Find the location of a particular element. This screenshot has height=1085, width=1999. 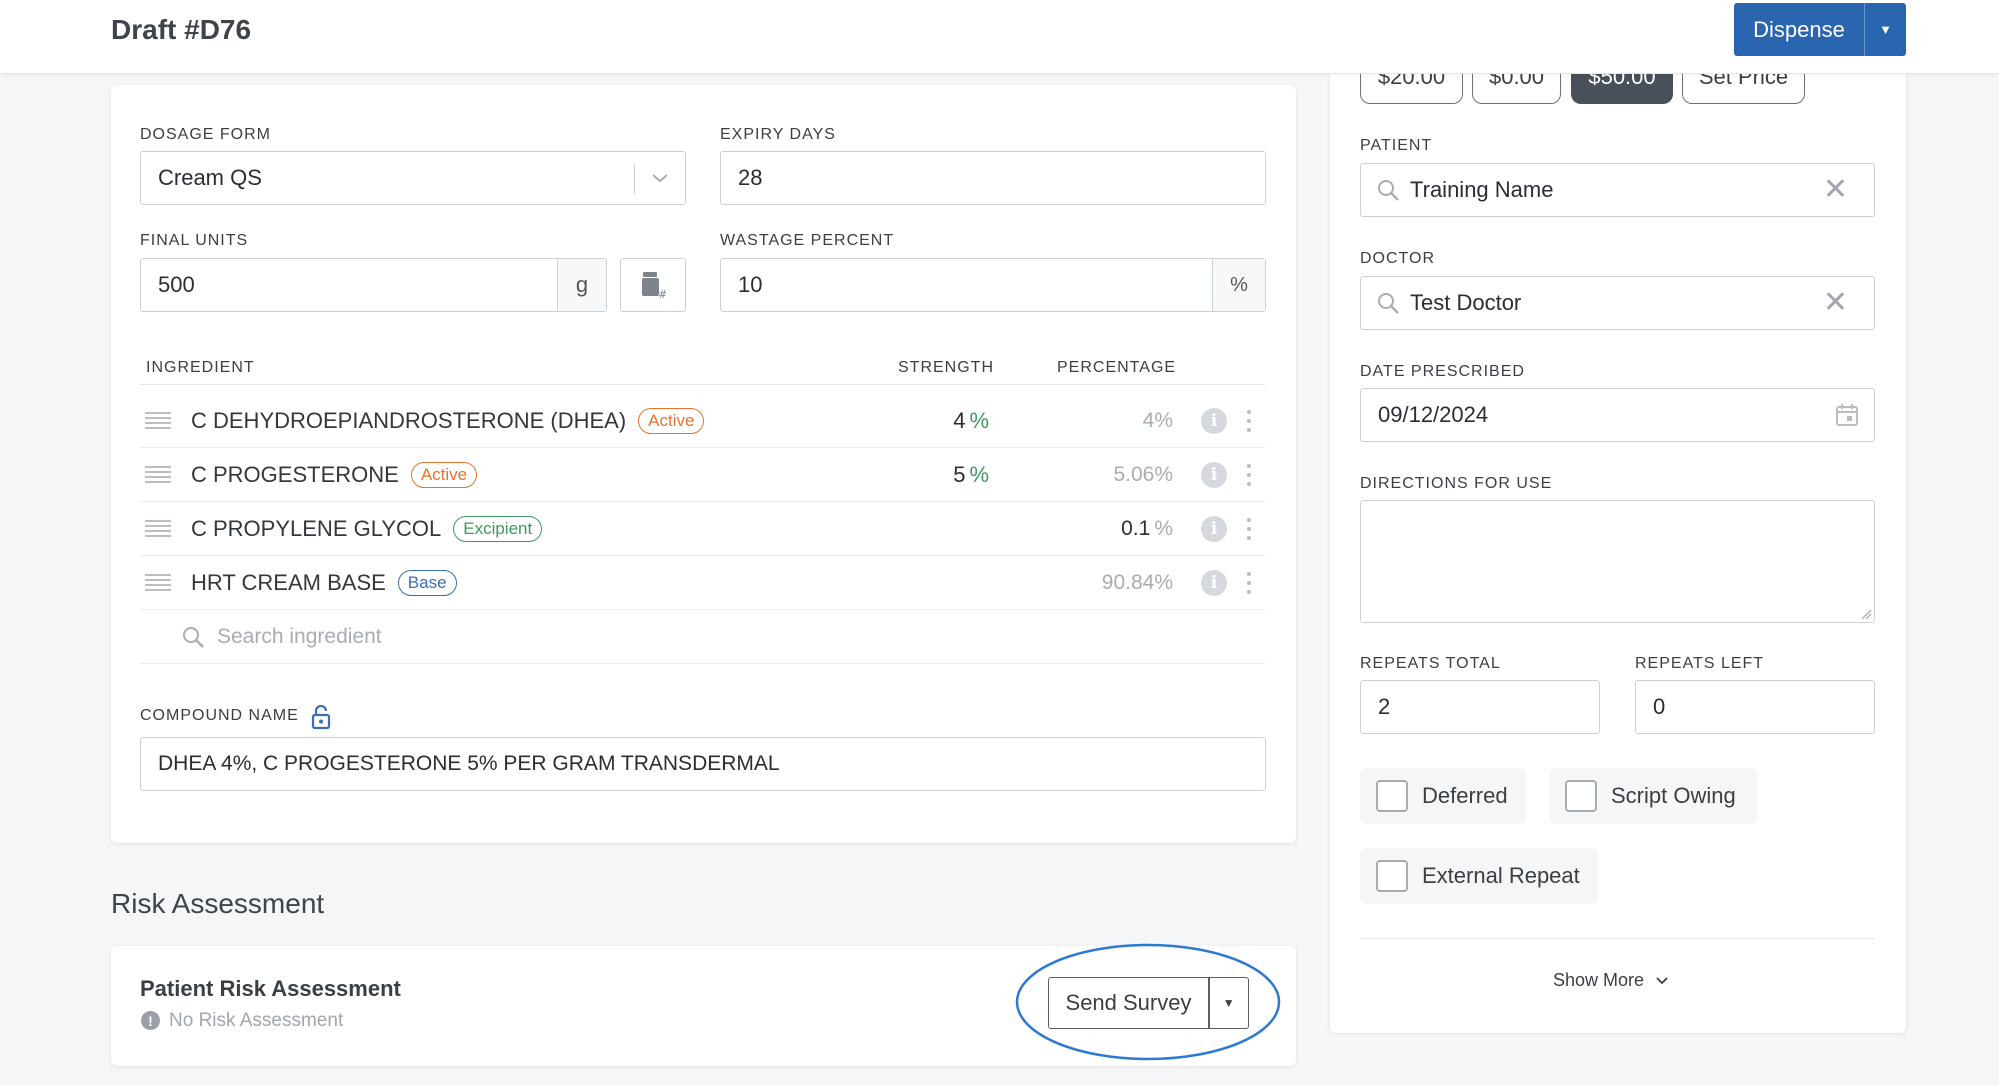

compound-name-label: COMPOUND NAME is located at coordinates (219, 715).